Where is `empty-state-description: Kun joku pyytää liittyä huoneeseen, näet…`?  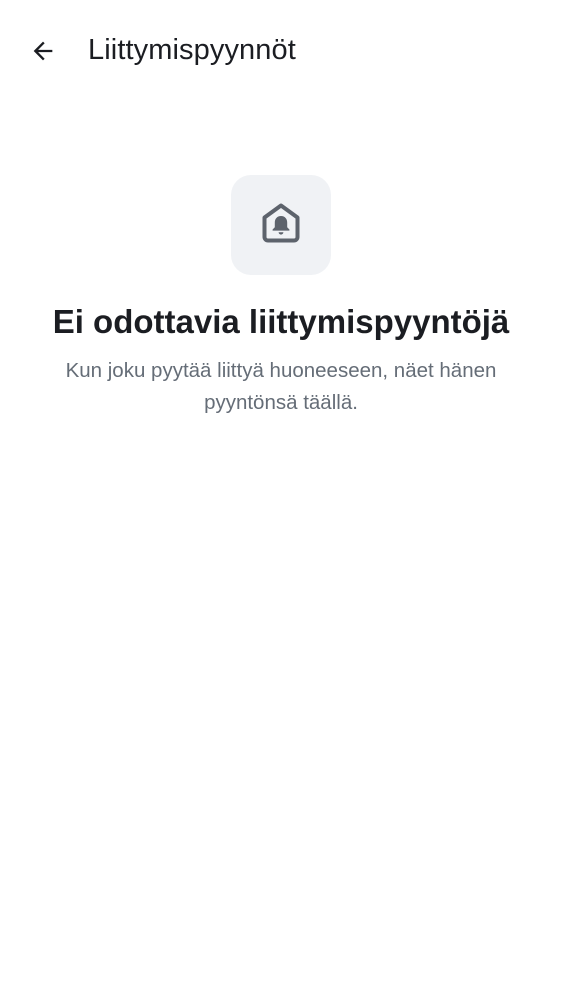
empty-state-description: Kun joku pyytää liittyä huoneeseen, näet… is located at coordinates (281, 386).